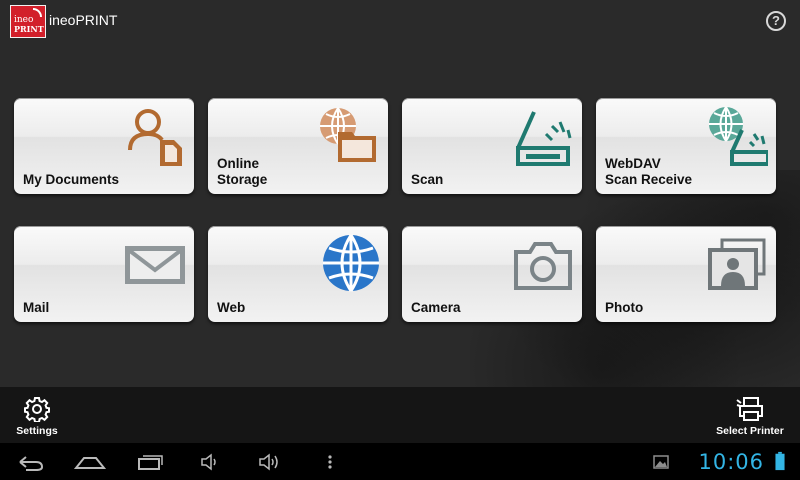 Image resolution: width=800 pixels, height=480 pixels. Describe the element at coordinates (211, 462) in the screenshot. I see `volume-down-icon` at that location.